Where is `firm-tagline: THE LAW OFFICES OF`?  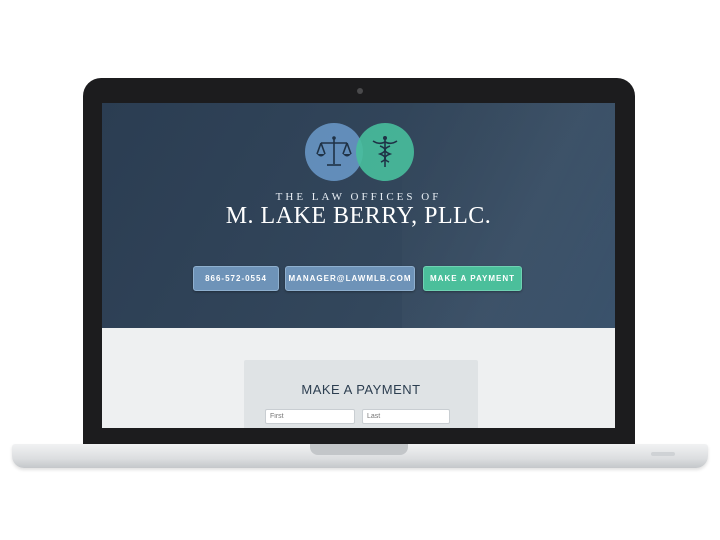 firm-tagline: THE LAW OFFICES OF is located at coordinates (358, 197).